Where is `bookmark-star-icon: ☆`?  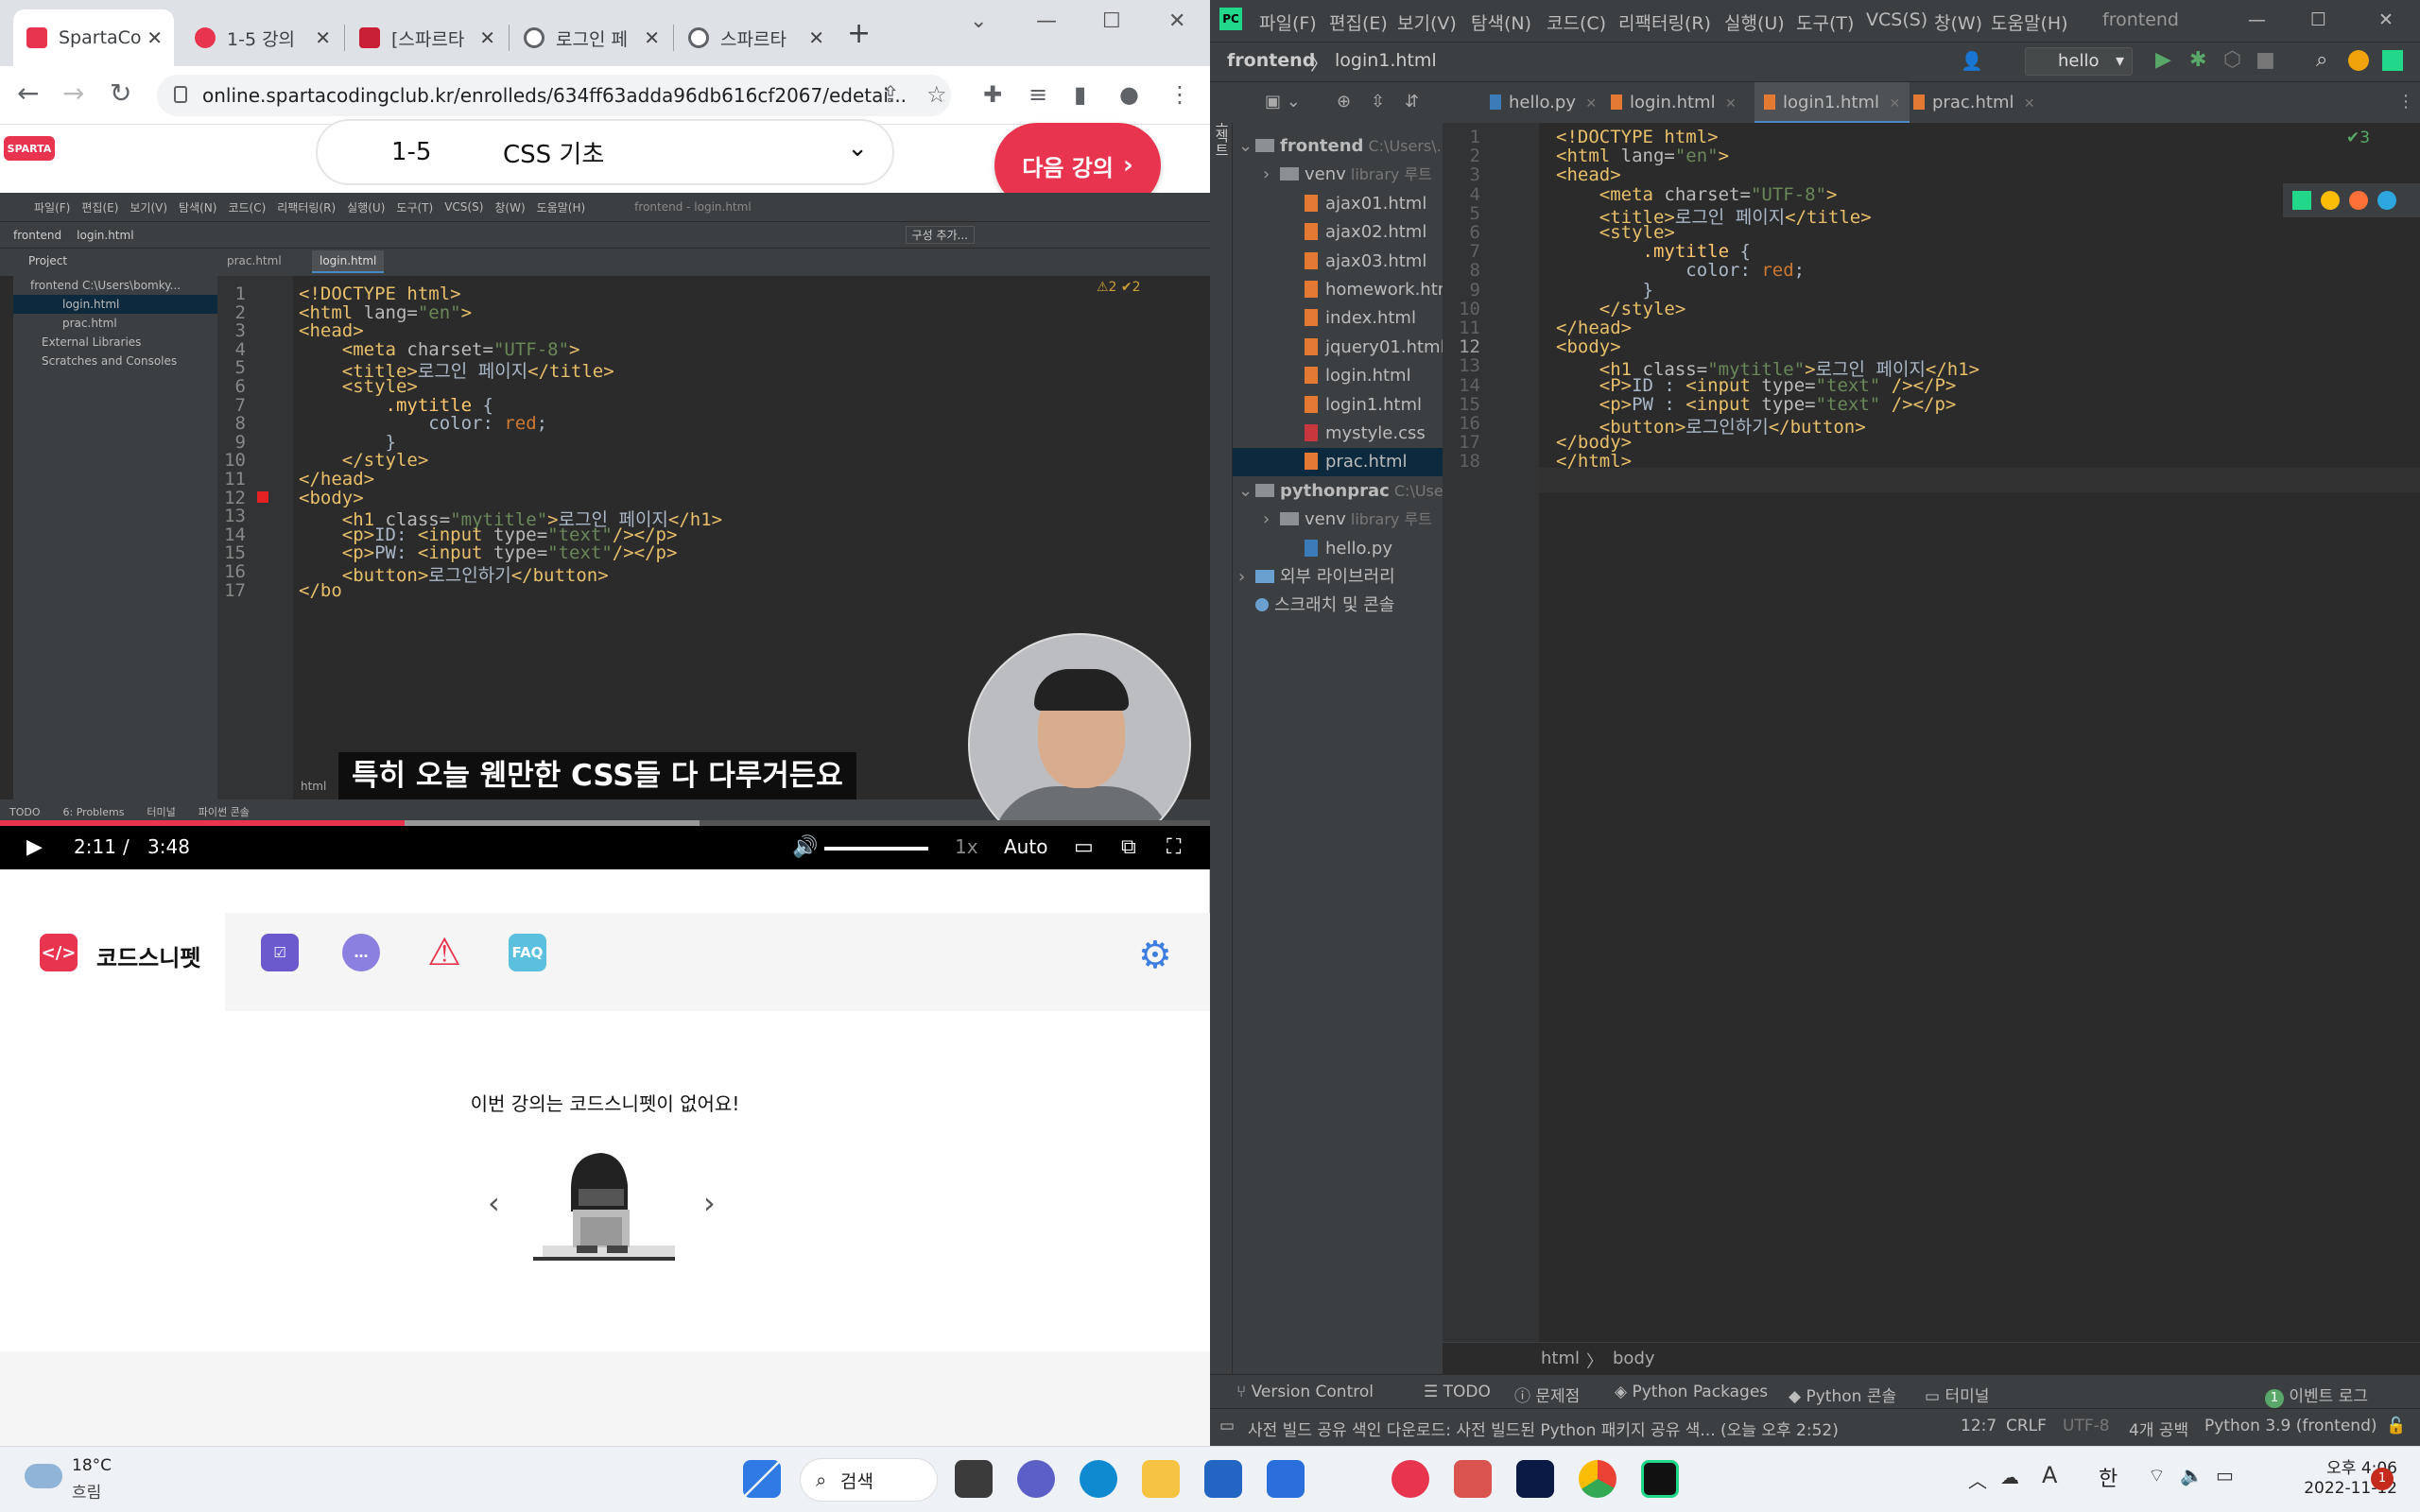 bookmark-star-icon: ☆ is located at coordinates (936, 94).